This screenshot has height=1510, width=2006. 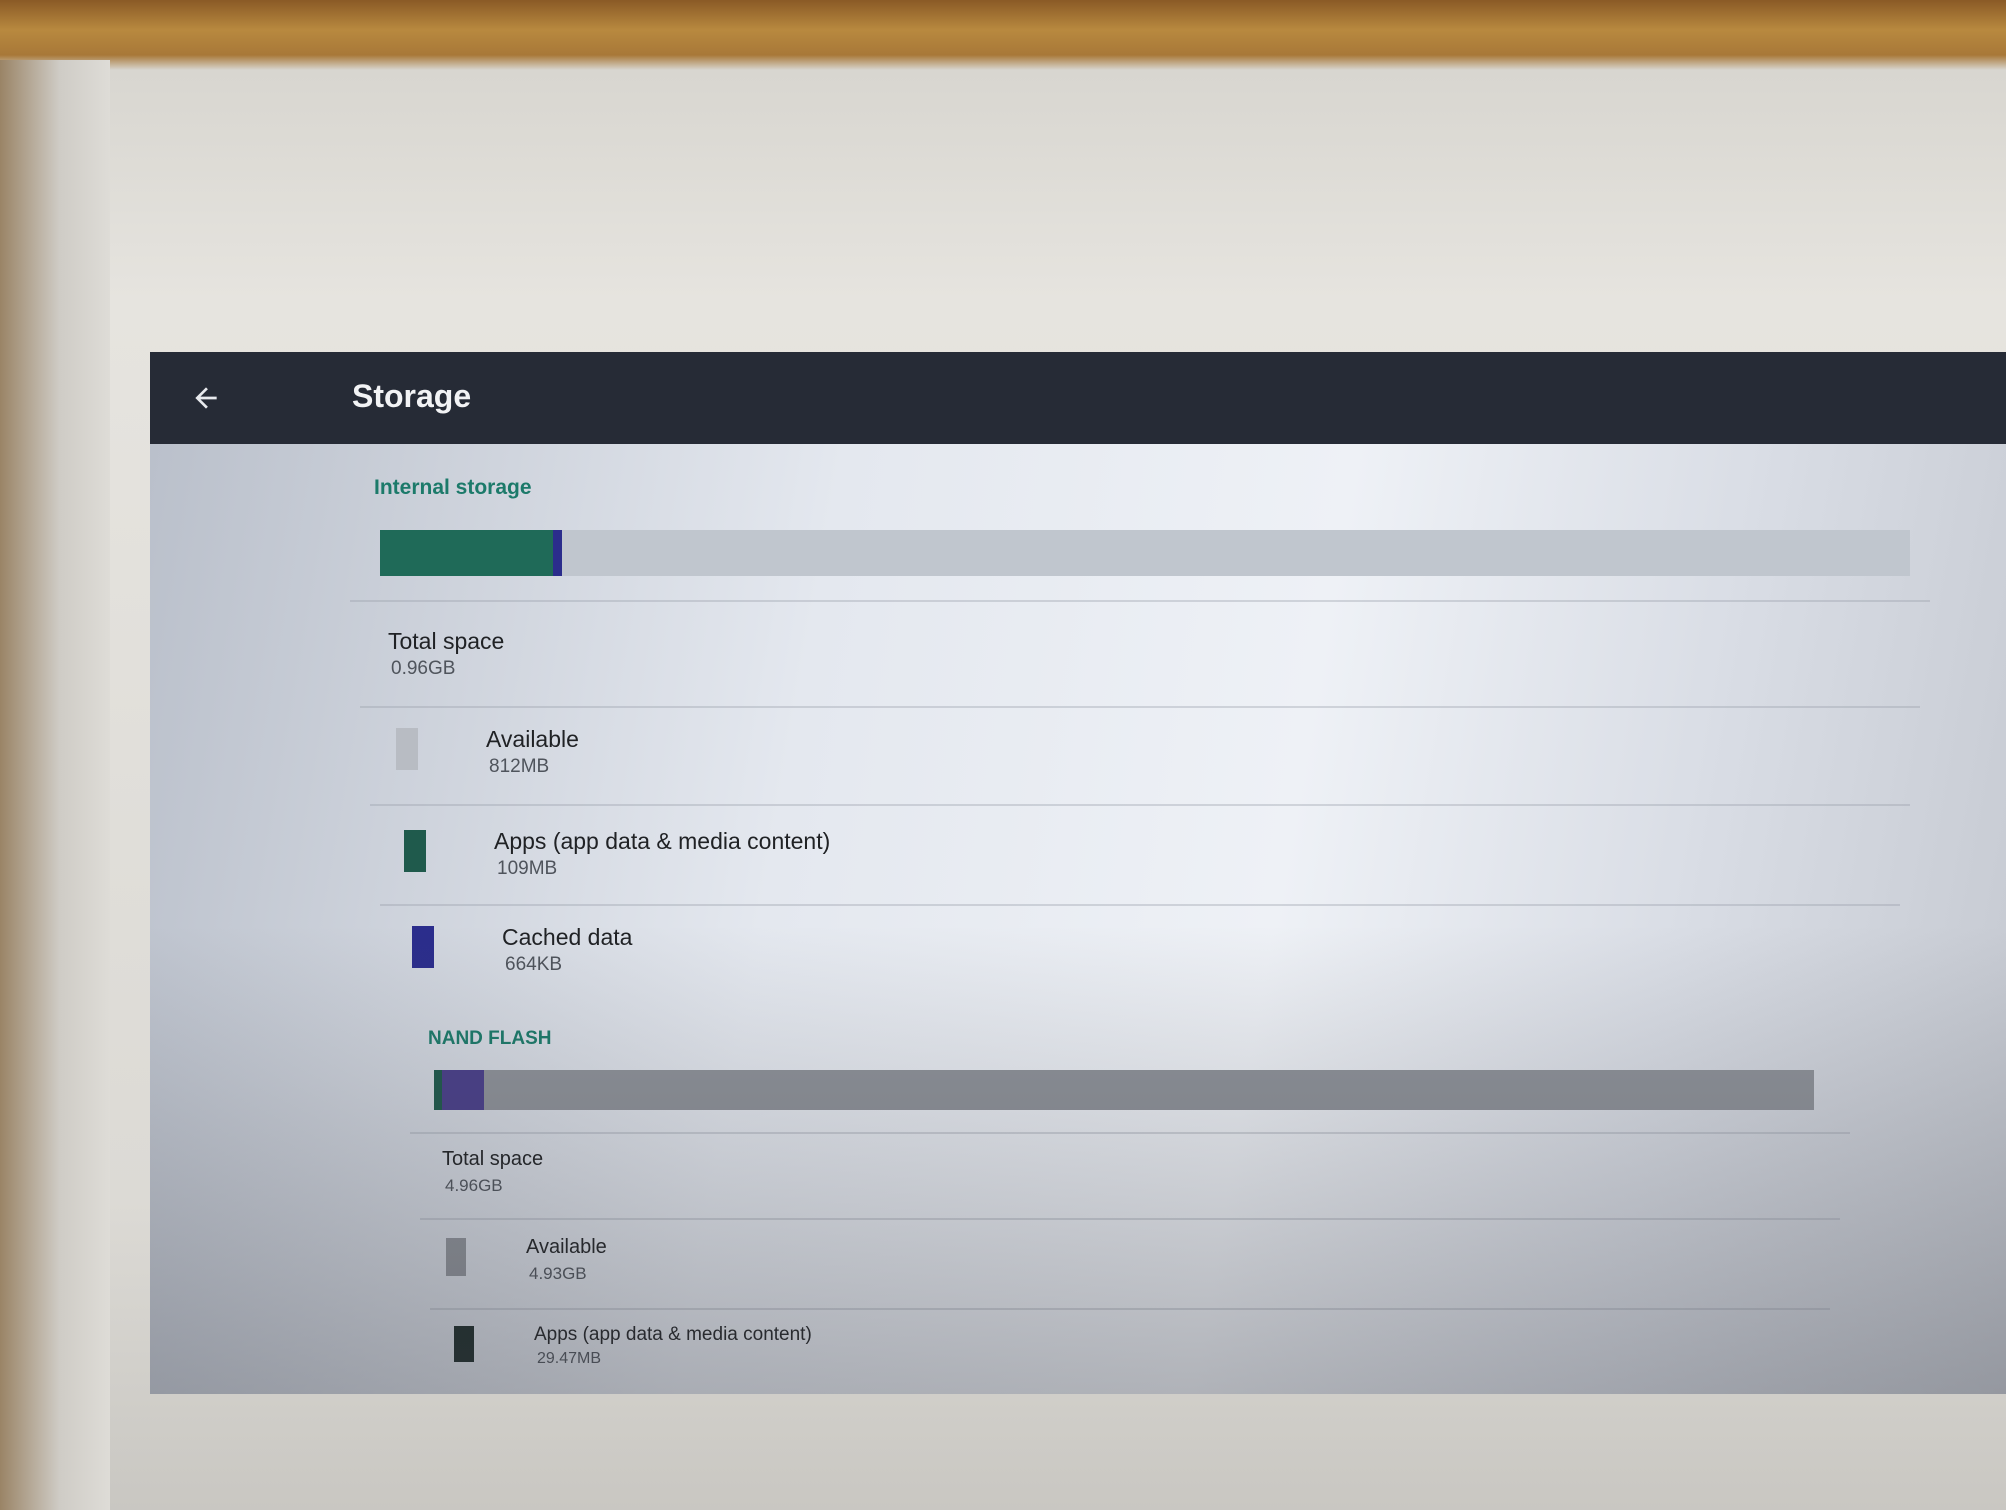 I want to click on internal-available-row: Available 812MB, so click(x=1096, y=756).